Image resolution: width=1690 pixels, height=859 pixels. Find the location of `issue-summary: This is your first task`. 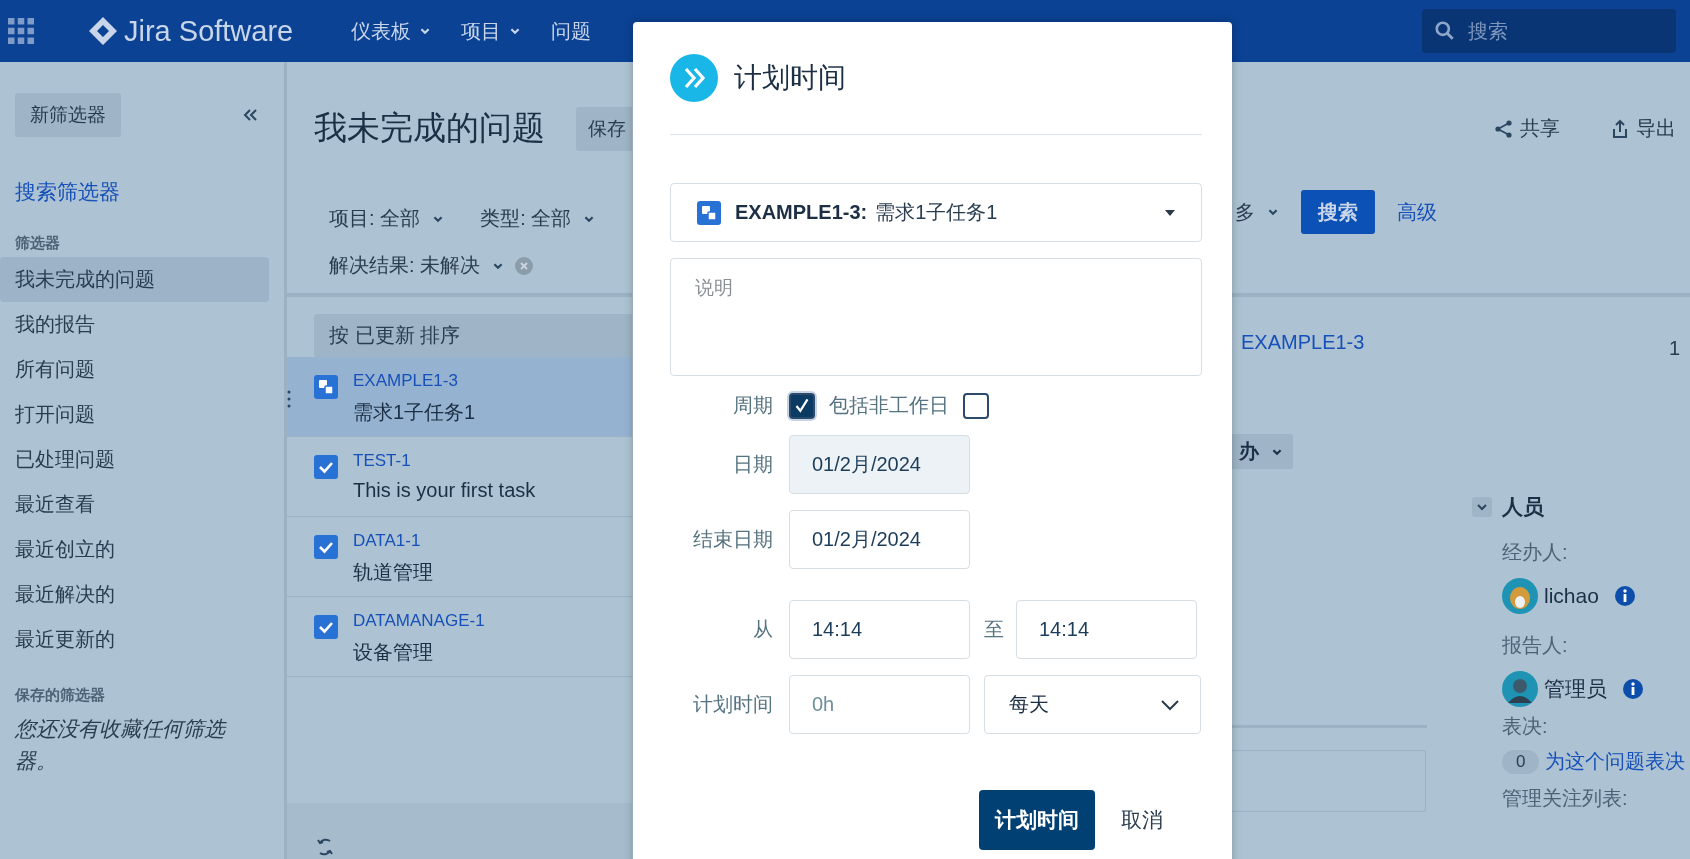

issue-summary: This is your first task is located at coordinates (444, 490).